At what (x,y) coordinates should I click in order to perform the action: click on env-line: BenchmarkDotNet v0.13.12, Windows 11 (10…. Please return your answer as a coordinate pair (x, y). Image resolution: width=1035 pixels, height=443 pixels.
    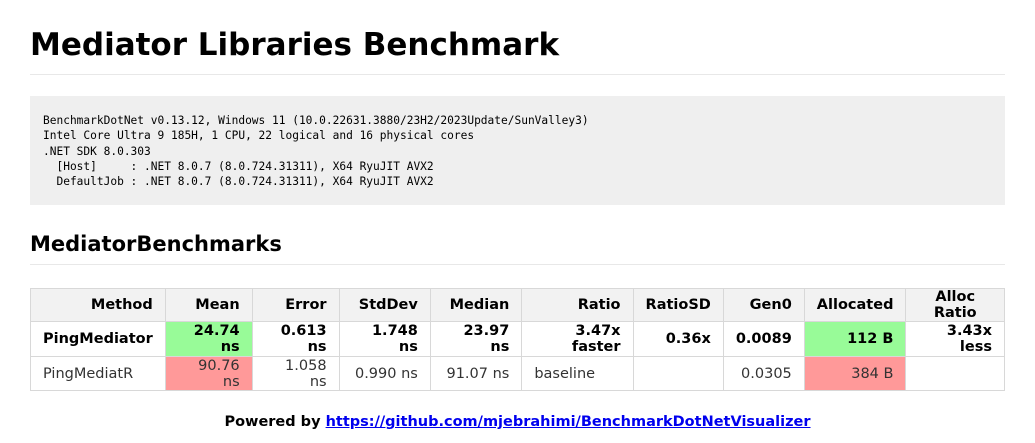
    Looking at the image, I should click on (316, 120).